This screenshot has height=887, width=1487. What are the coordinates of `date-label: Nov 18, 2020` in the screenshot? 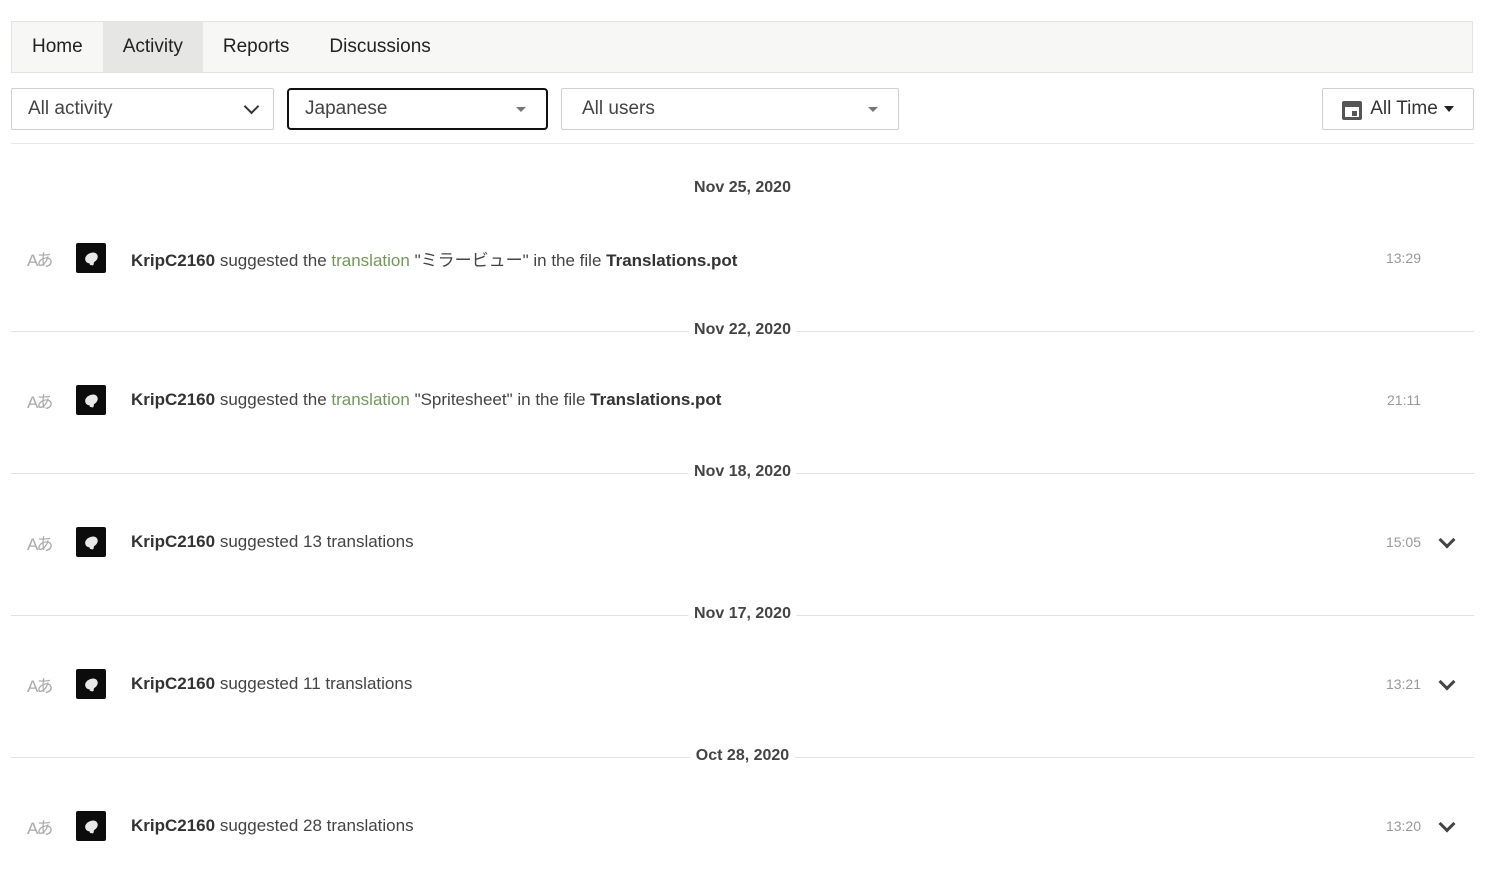 It's located at (742, 472).